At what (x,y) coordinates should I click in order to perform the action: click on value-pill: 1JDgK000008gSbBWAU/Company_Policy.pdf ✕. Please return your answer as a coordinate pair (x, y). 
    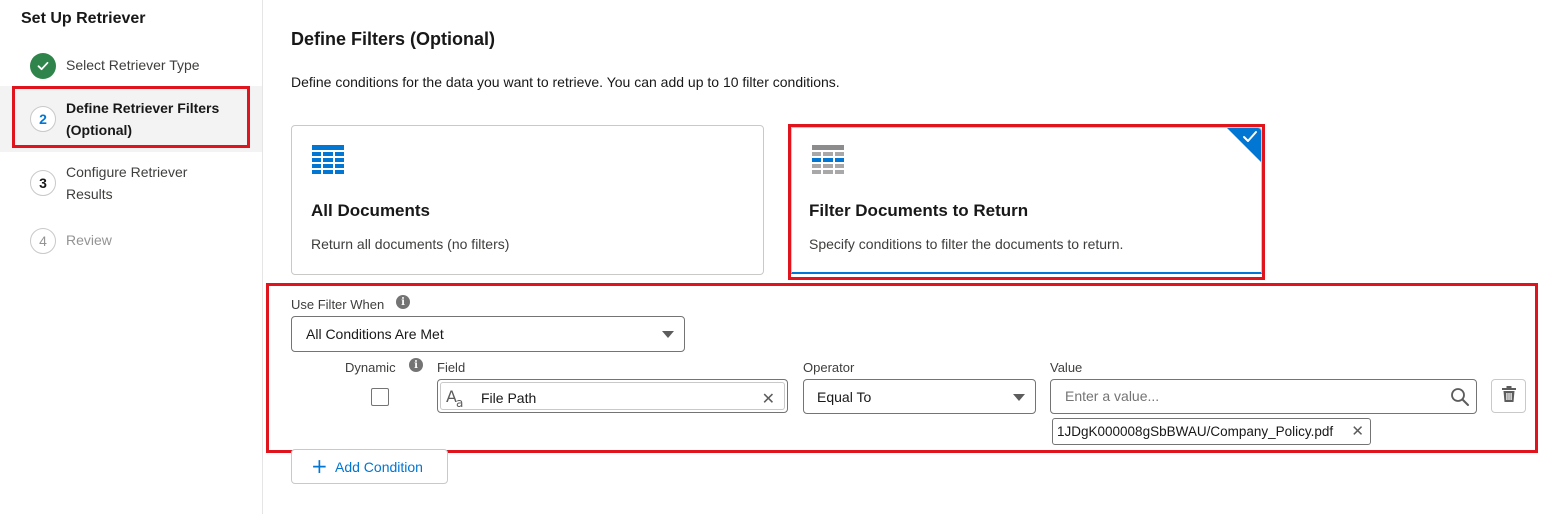
    Looking at the image, I should click on (1211, 431).